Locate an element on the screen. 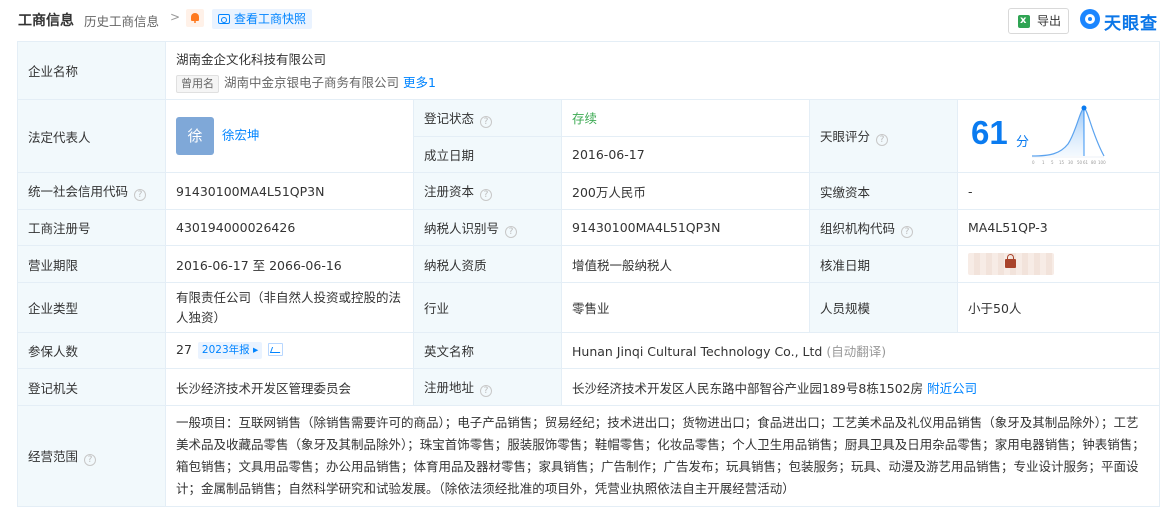 The width and height of the screenshot is (1161, 519). avatar: 徐 is located at coordinates (195, 136).